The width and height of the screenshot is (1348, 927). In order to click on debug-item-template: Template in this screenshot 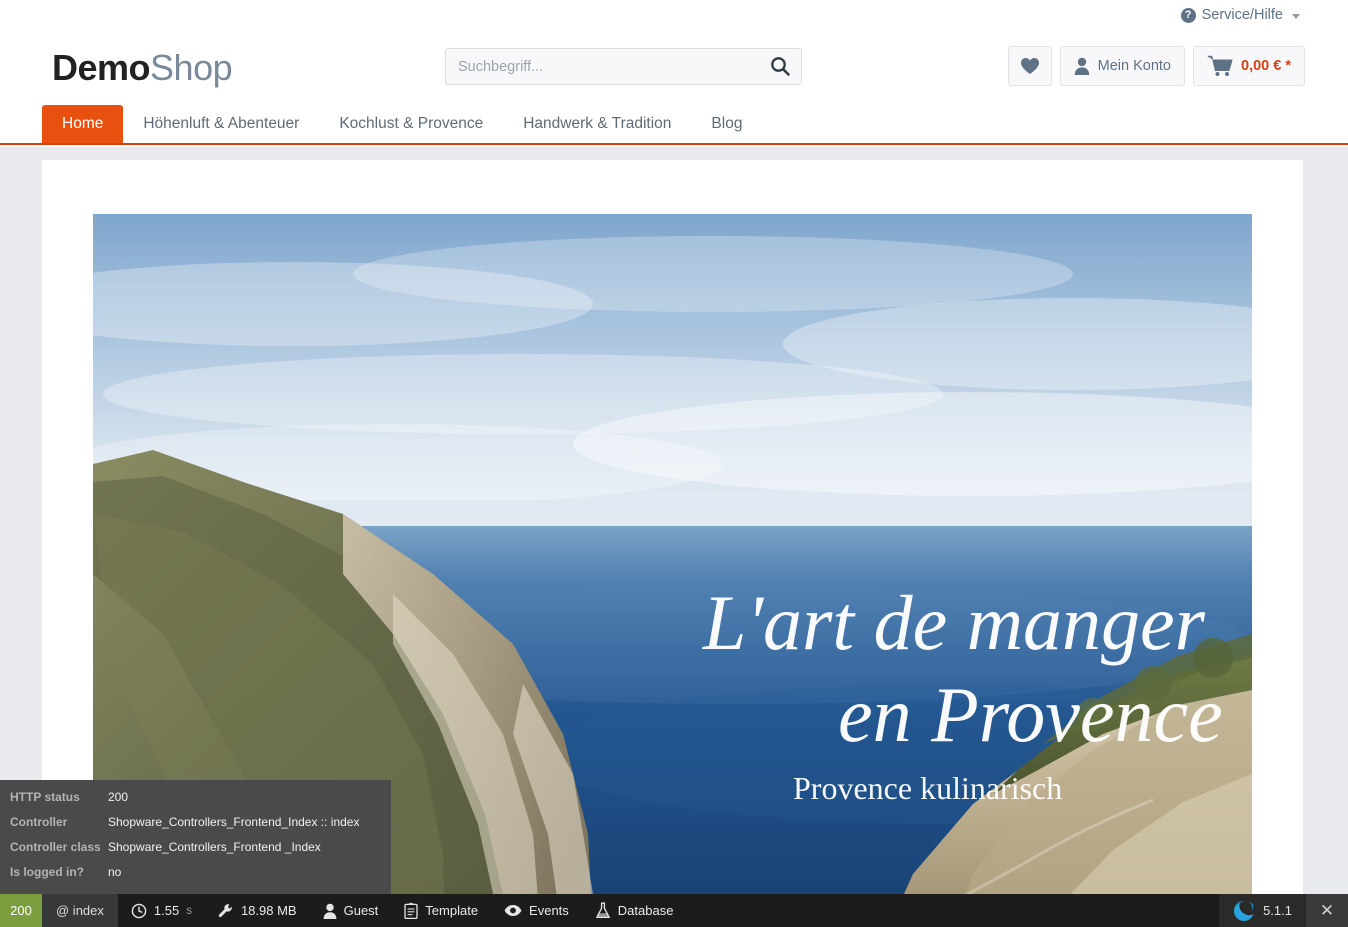, I will do `click(441, 910)`.